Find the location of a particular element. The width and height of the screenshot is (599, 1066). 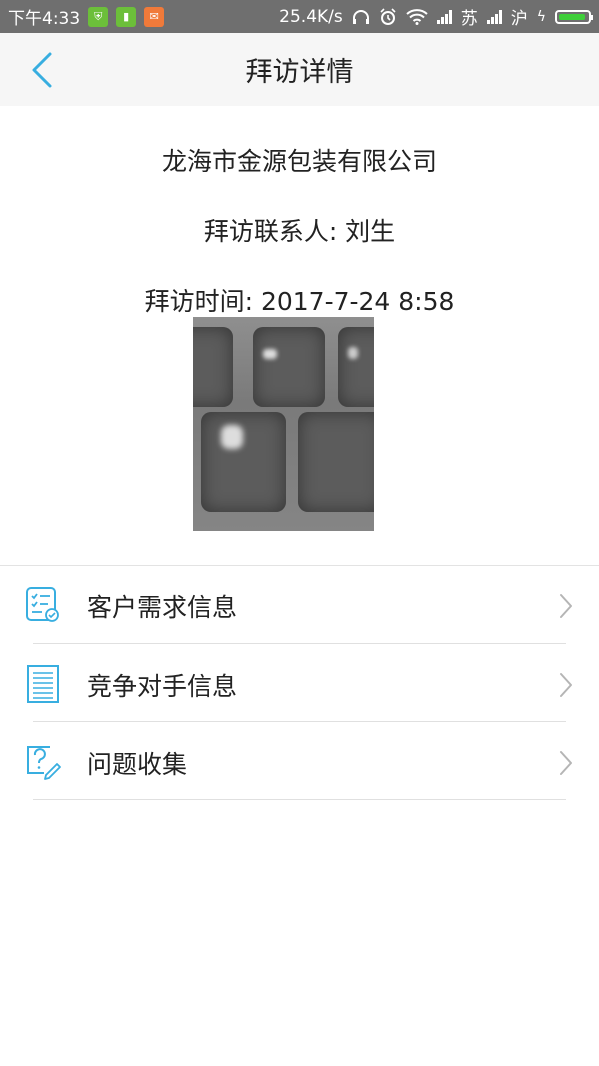

chevron-left-icon is located at coordinates (42, 70).